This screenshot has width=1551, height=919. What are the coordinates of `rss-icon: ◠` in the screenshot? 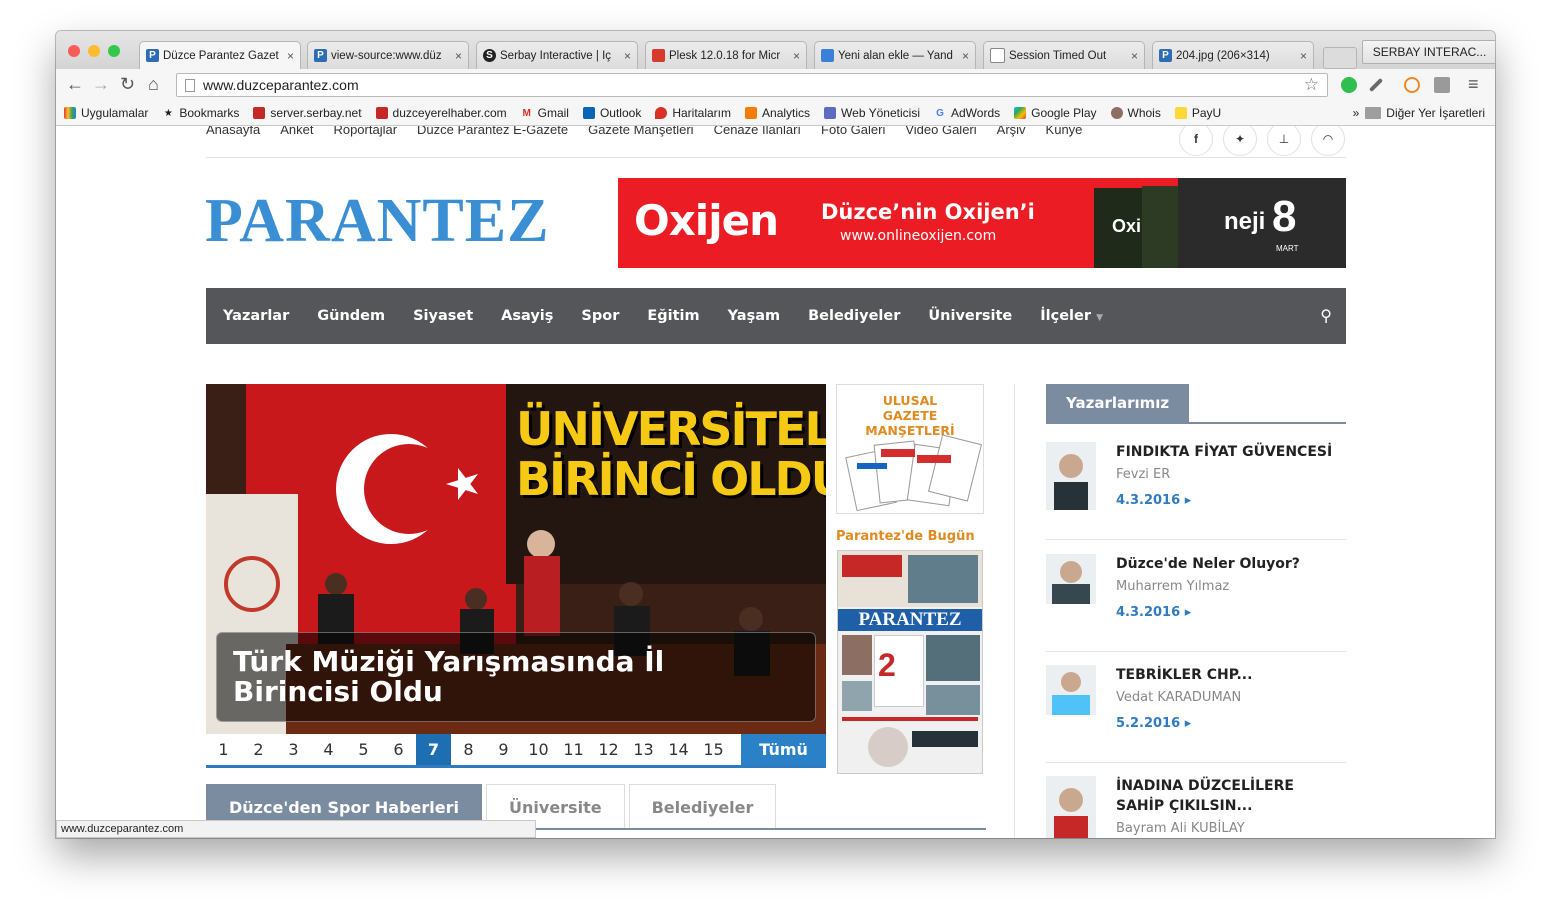 It's located at (1328, 141).